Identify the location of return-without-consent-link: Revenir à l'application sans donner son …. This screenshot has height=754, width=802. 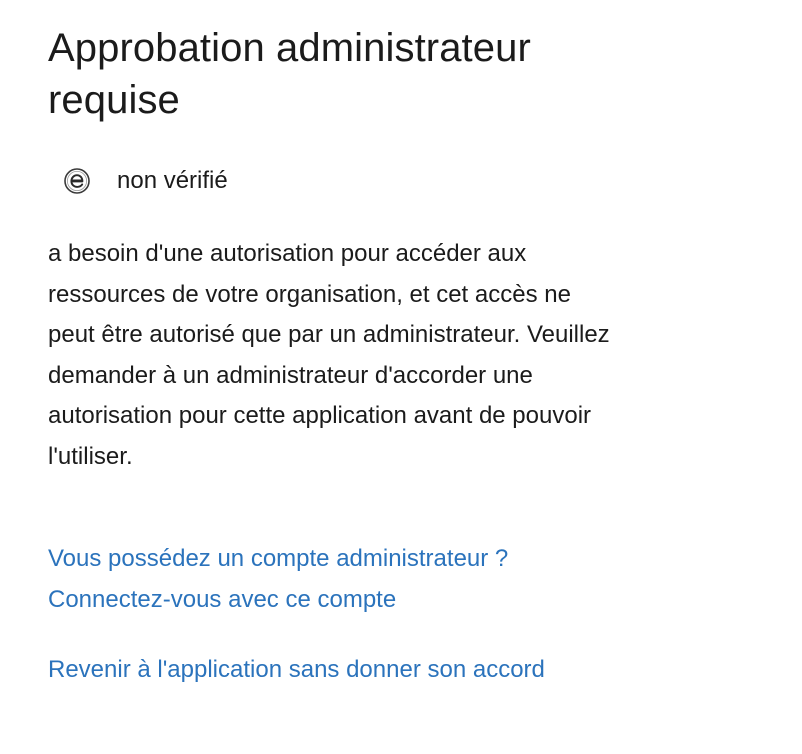
(418, 670).